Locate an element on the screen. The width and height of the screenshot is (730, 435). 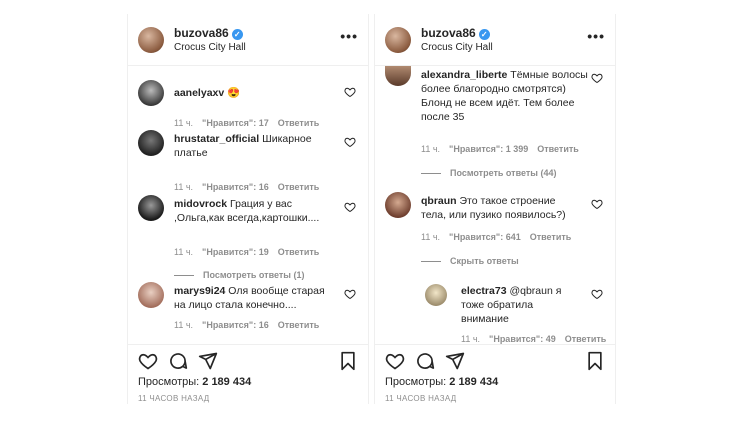
view-replies-button: Посмотреть ответы (1) is located at coordinates (239, 275).